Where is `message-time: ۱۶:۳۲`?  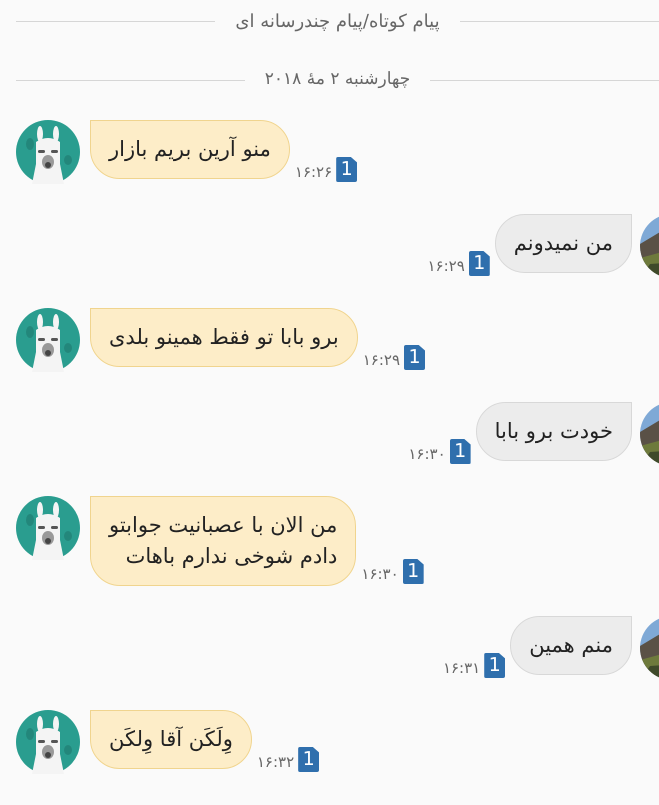
message-time: ۱۶:۳۲ is located at coordinates (275, 762).